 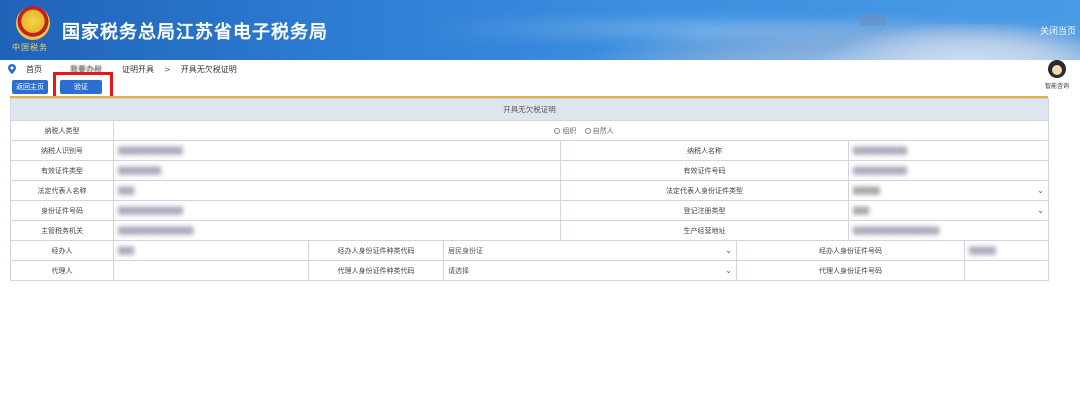 What do you see at coordinates (529, 109) in the screenshot?
I see `form-title: 开具无欠税证明` at bounding box center [529, 109].